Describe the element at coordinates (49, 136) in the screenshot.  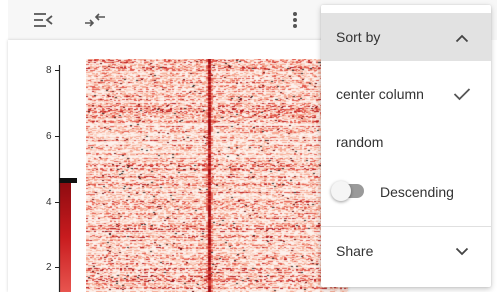
I see `tick-label: 6` at that location.